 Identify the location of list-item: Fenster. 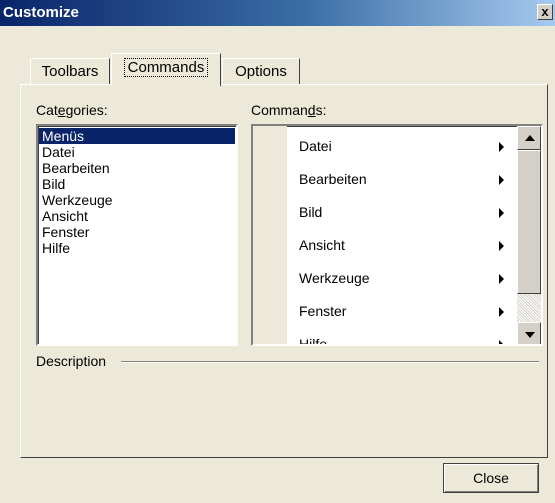
(137, 232).